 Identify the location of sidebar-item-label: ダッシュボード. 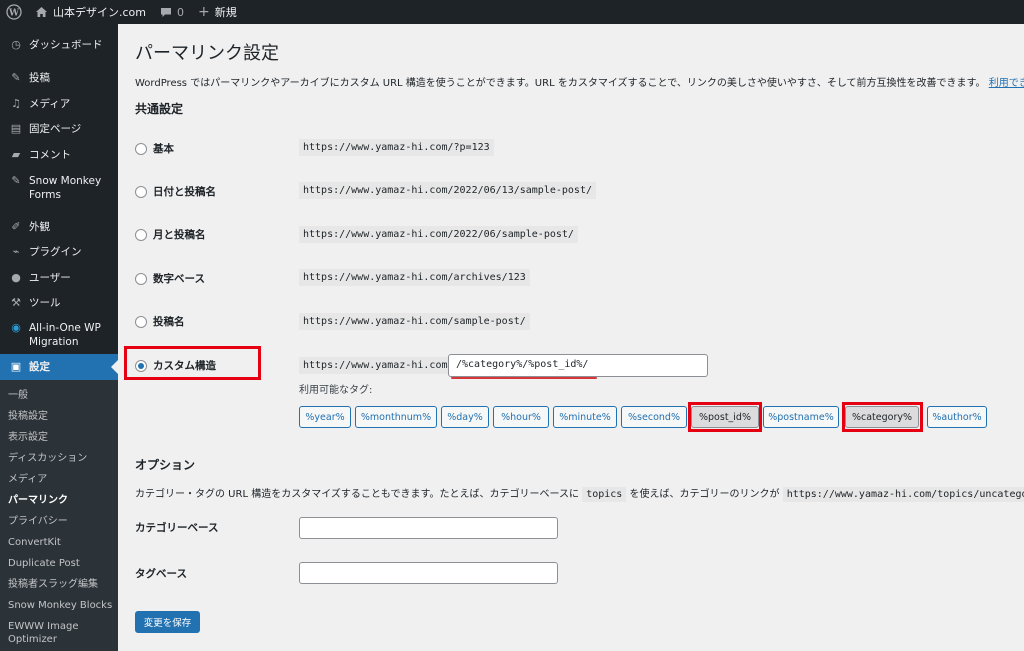
(66, 45).